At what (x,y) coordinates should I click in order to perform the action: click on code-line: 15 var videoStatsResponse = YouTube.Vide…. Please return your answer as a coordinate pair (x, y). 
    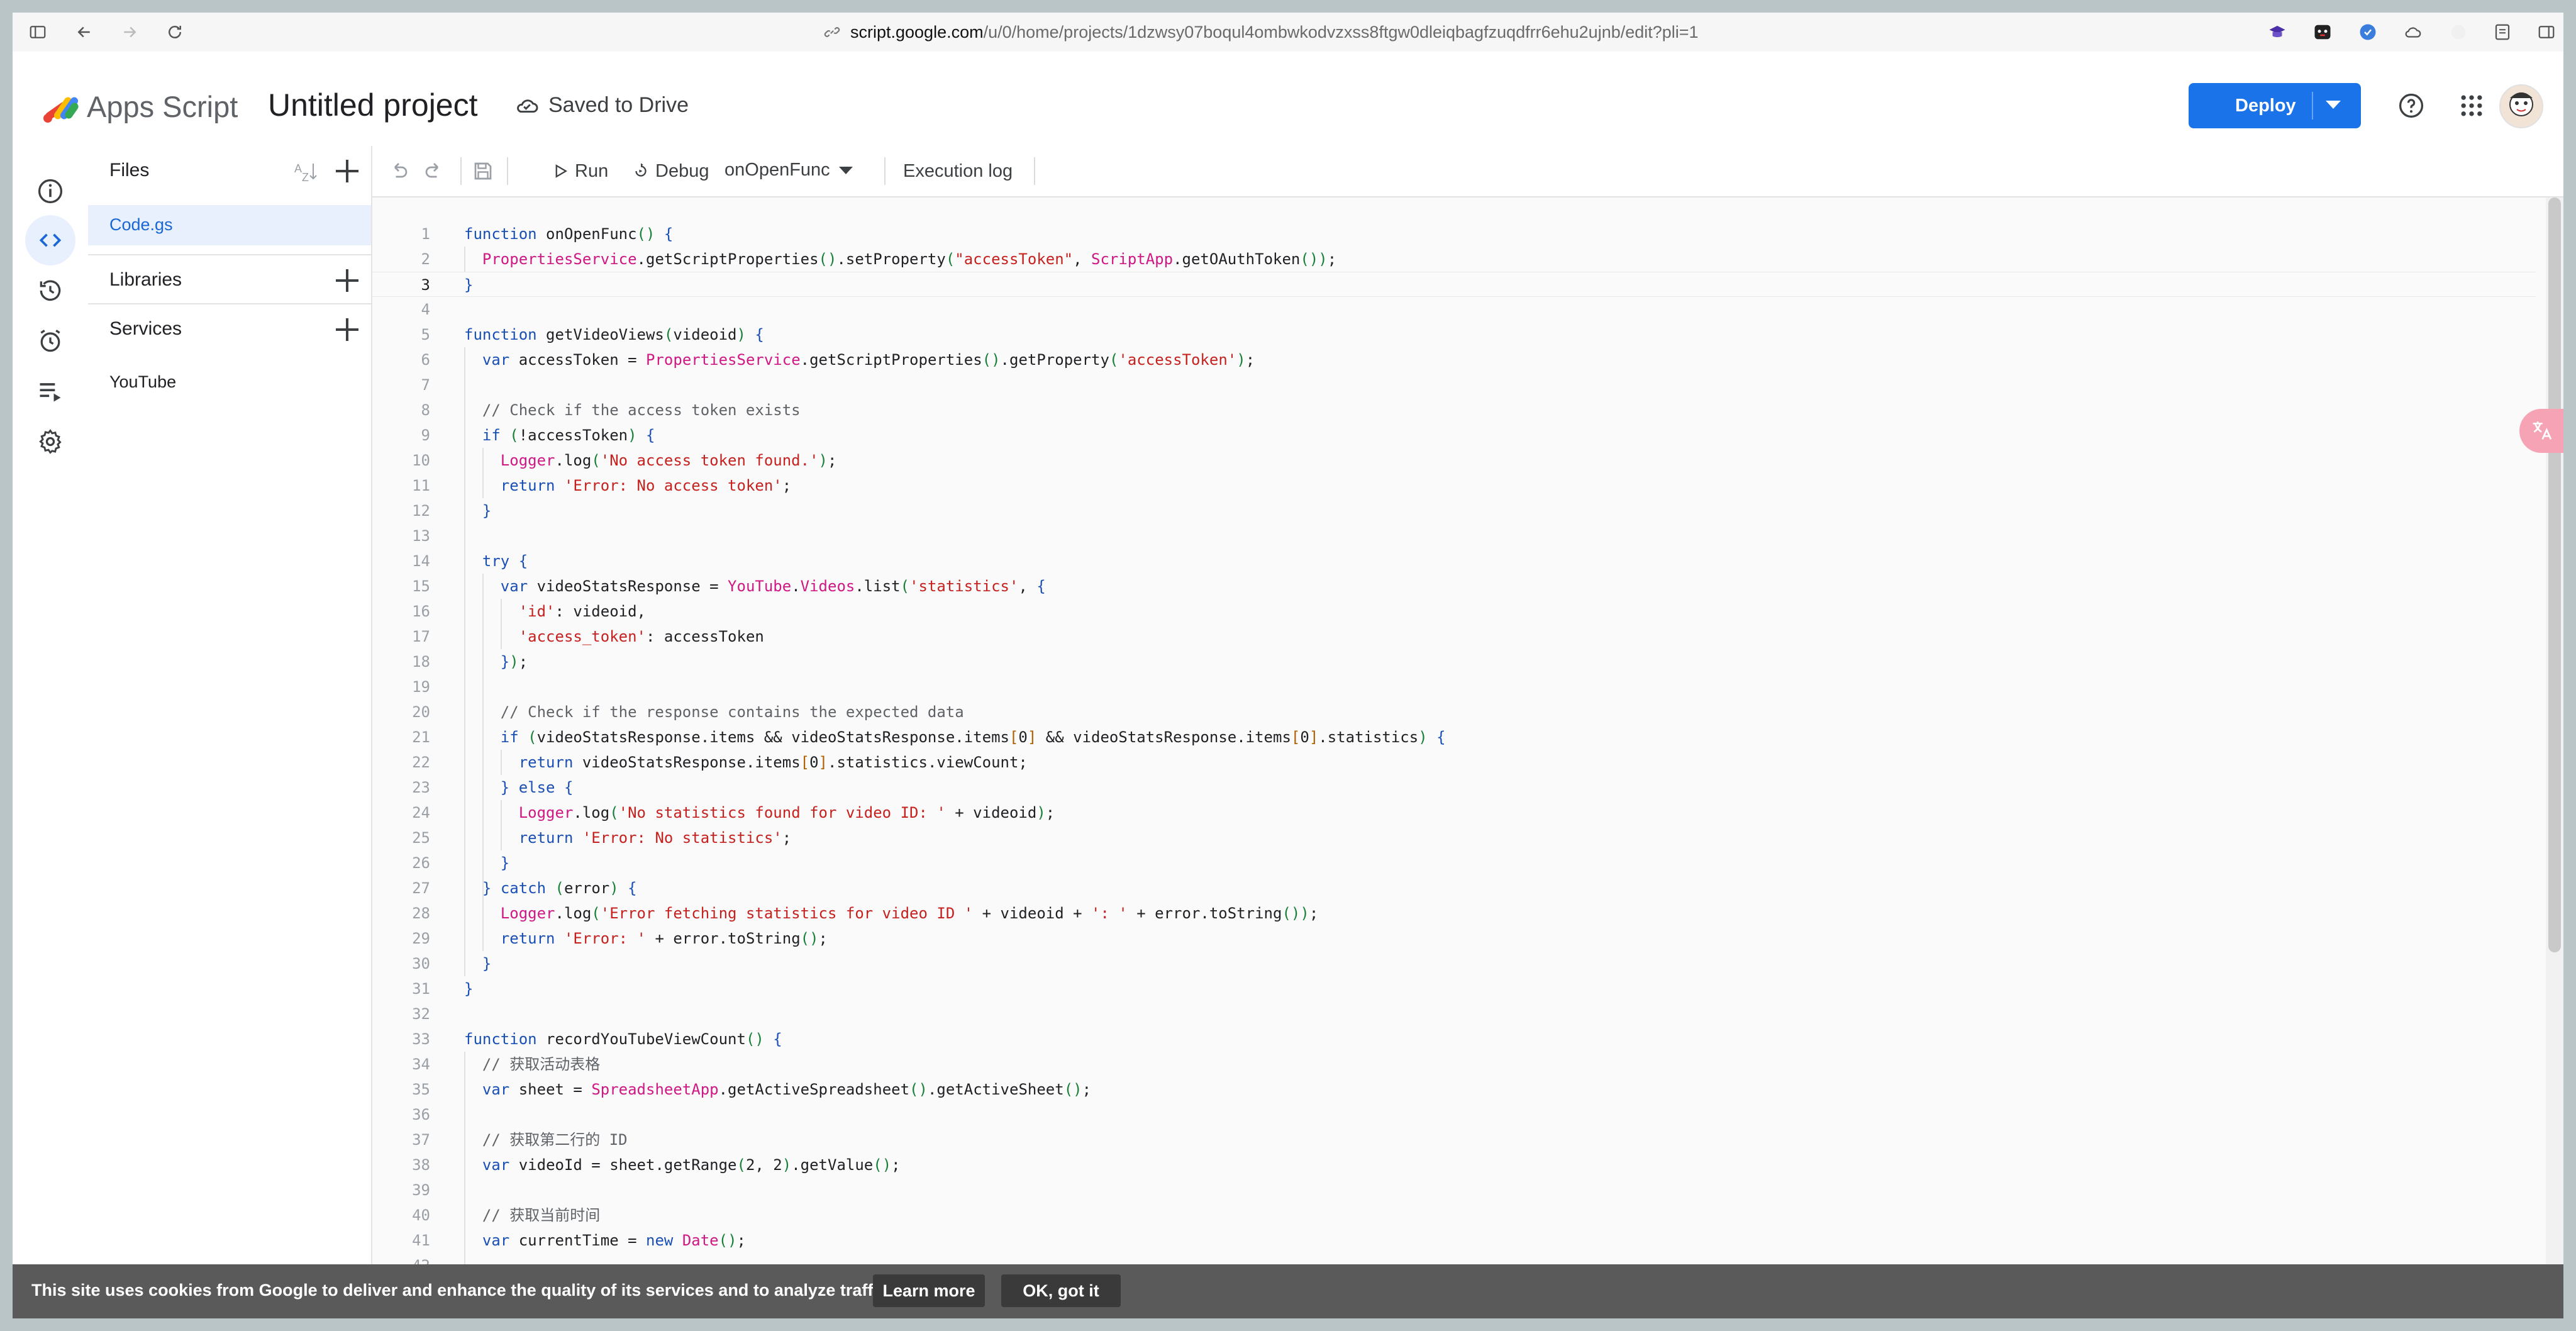
    Looking at the image, I should click on (1454, 586).